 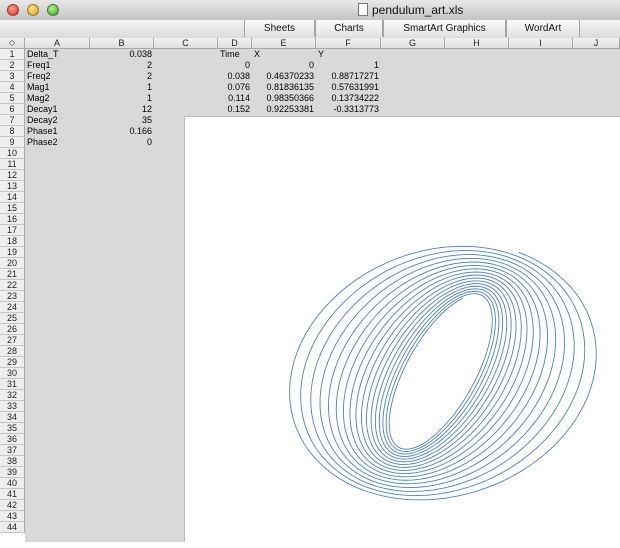 I want to click on row-header: 43, so click(x=12, y=516).